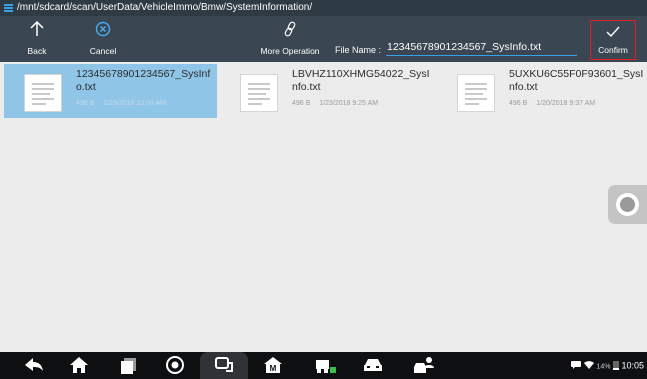 This screenshot has height=379, width=647. I want to click on more-operation-button: More Operation, so click(290, 39).